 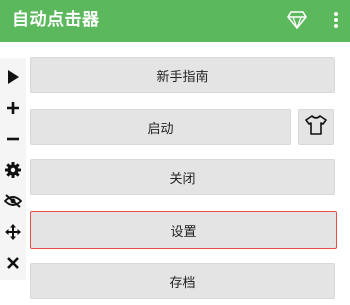 What do you see at coordinates (182, 177) in the screenshot?
I see `close-button: 关闭` at bounding box center [182, 177].